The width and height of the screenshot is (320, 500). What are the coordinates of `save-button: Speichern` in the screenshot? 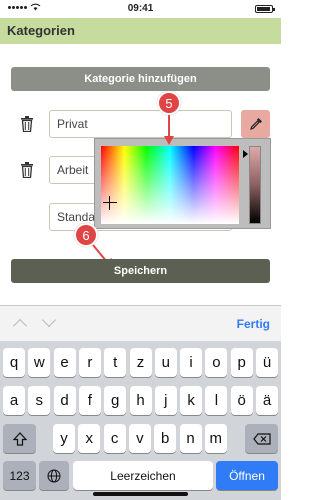 It's located at (140, 271).